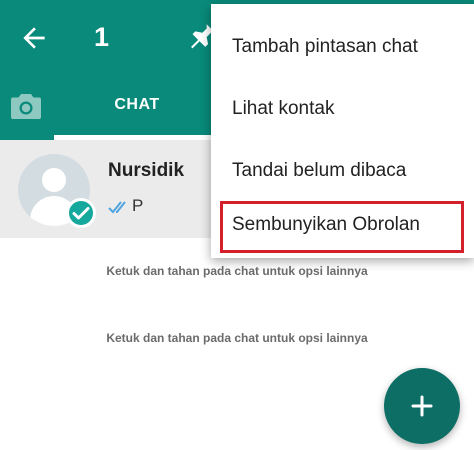 The width and height of the screenshot is (474, 450). I want to click on double-tick-icon, so click(117, 207).